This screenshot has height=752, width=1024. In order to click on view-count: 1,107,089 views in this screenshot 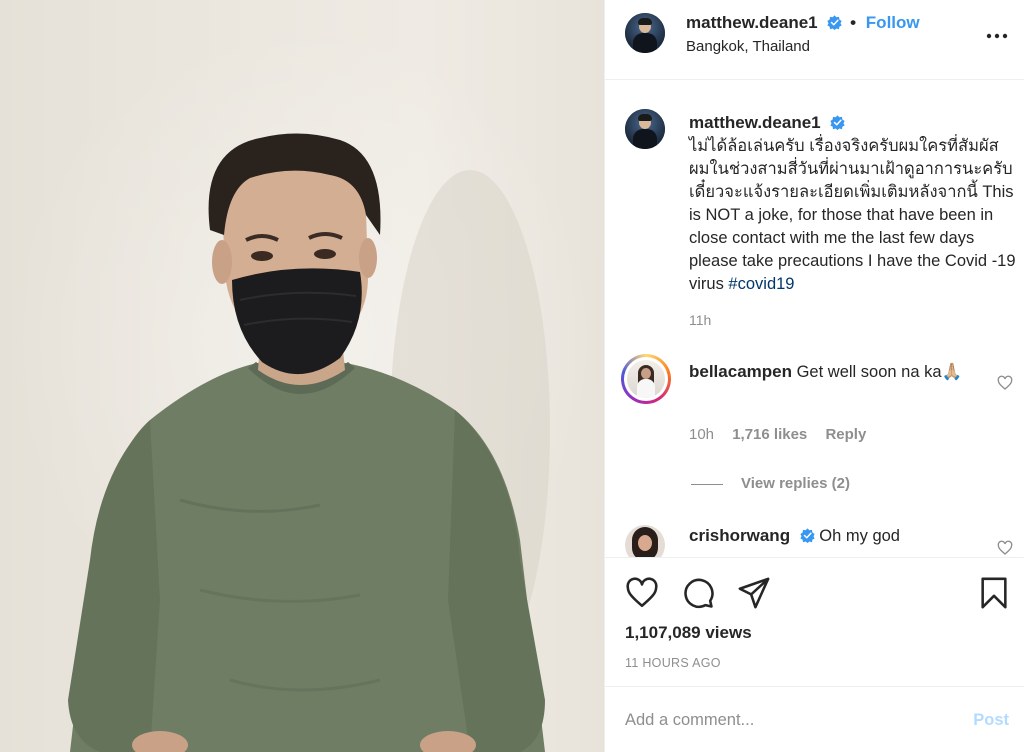, I will do `click(688, 633)`.